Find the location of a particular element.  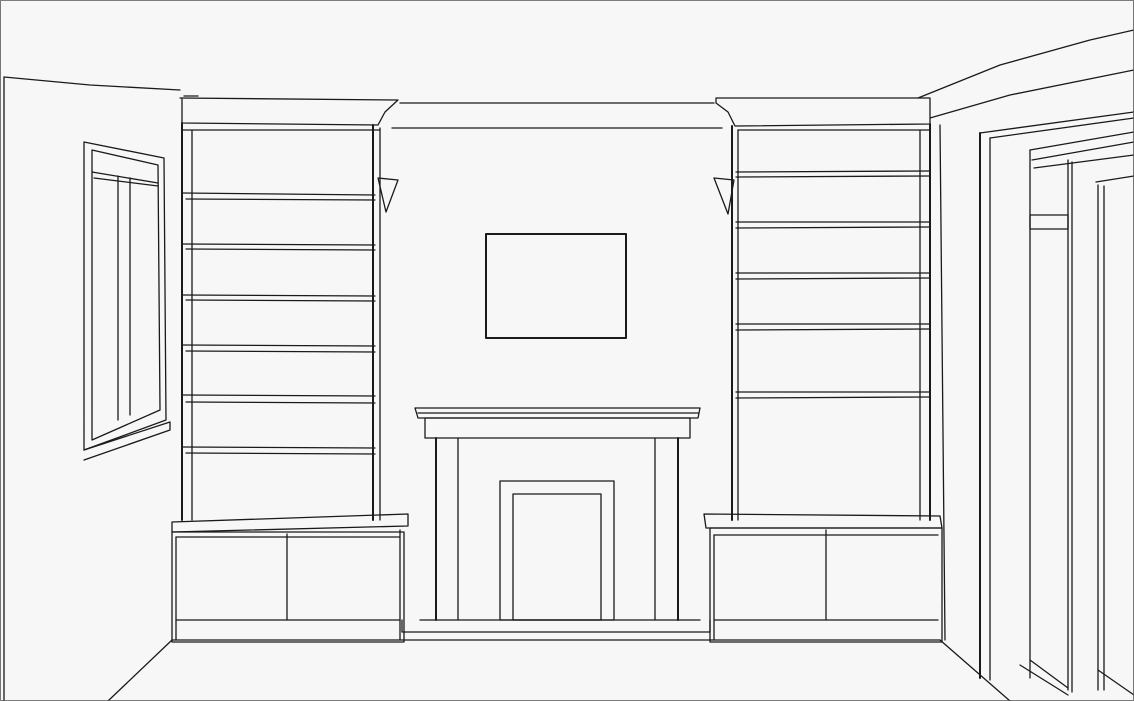

left-cornice is located at coordinates (289, 111).